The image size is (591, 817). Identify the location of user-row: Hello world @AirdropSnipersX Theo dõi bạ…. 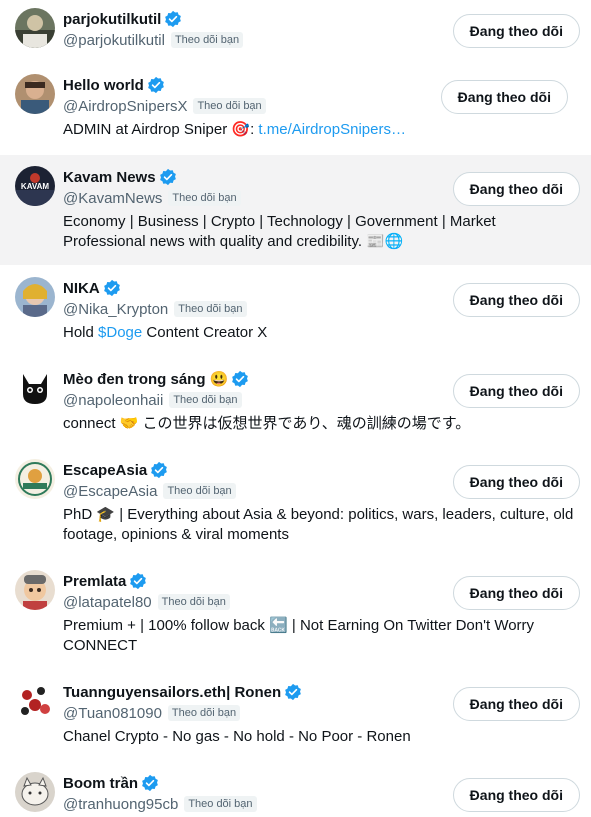
(295, 114).